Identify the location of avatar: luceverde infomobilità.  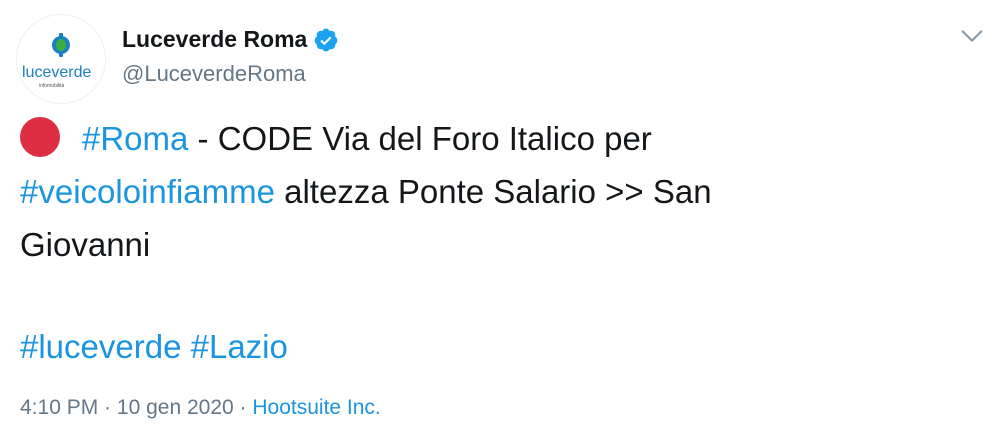
(61, 59).